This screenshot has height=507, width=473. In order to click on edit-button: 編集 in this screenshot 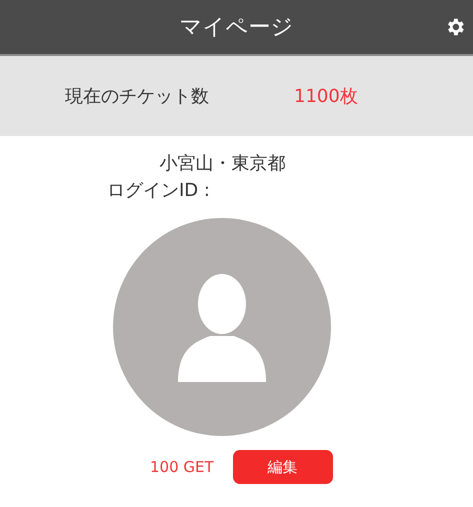, I will do `click(282, 467)`.